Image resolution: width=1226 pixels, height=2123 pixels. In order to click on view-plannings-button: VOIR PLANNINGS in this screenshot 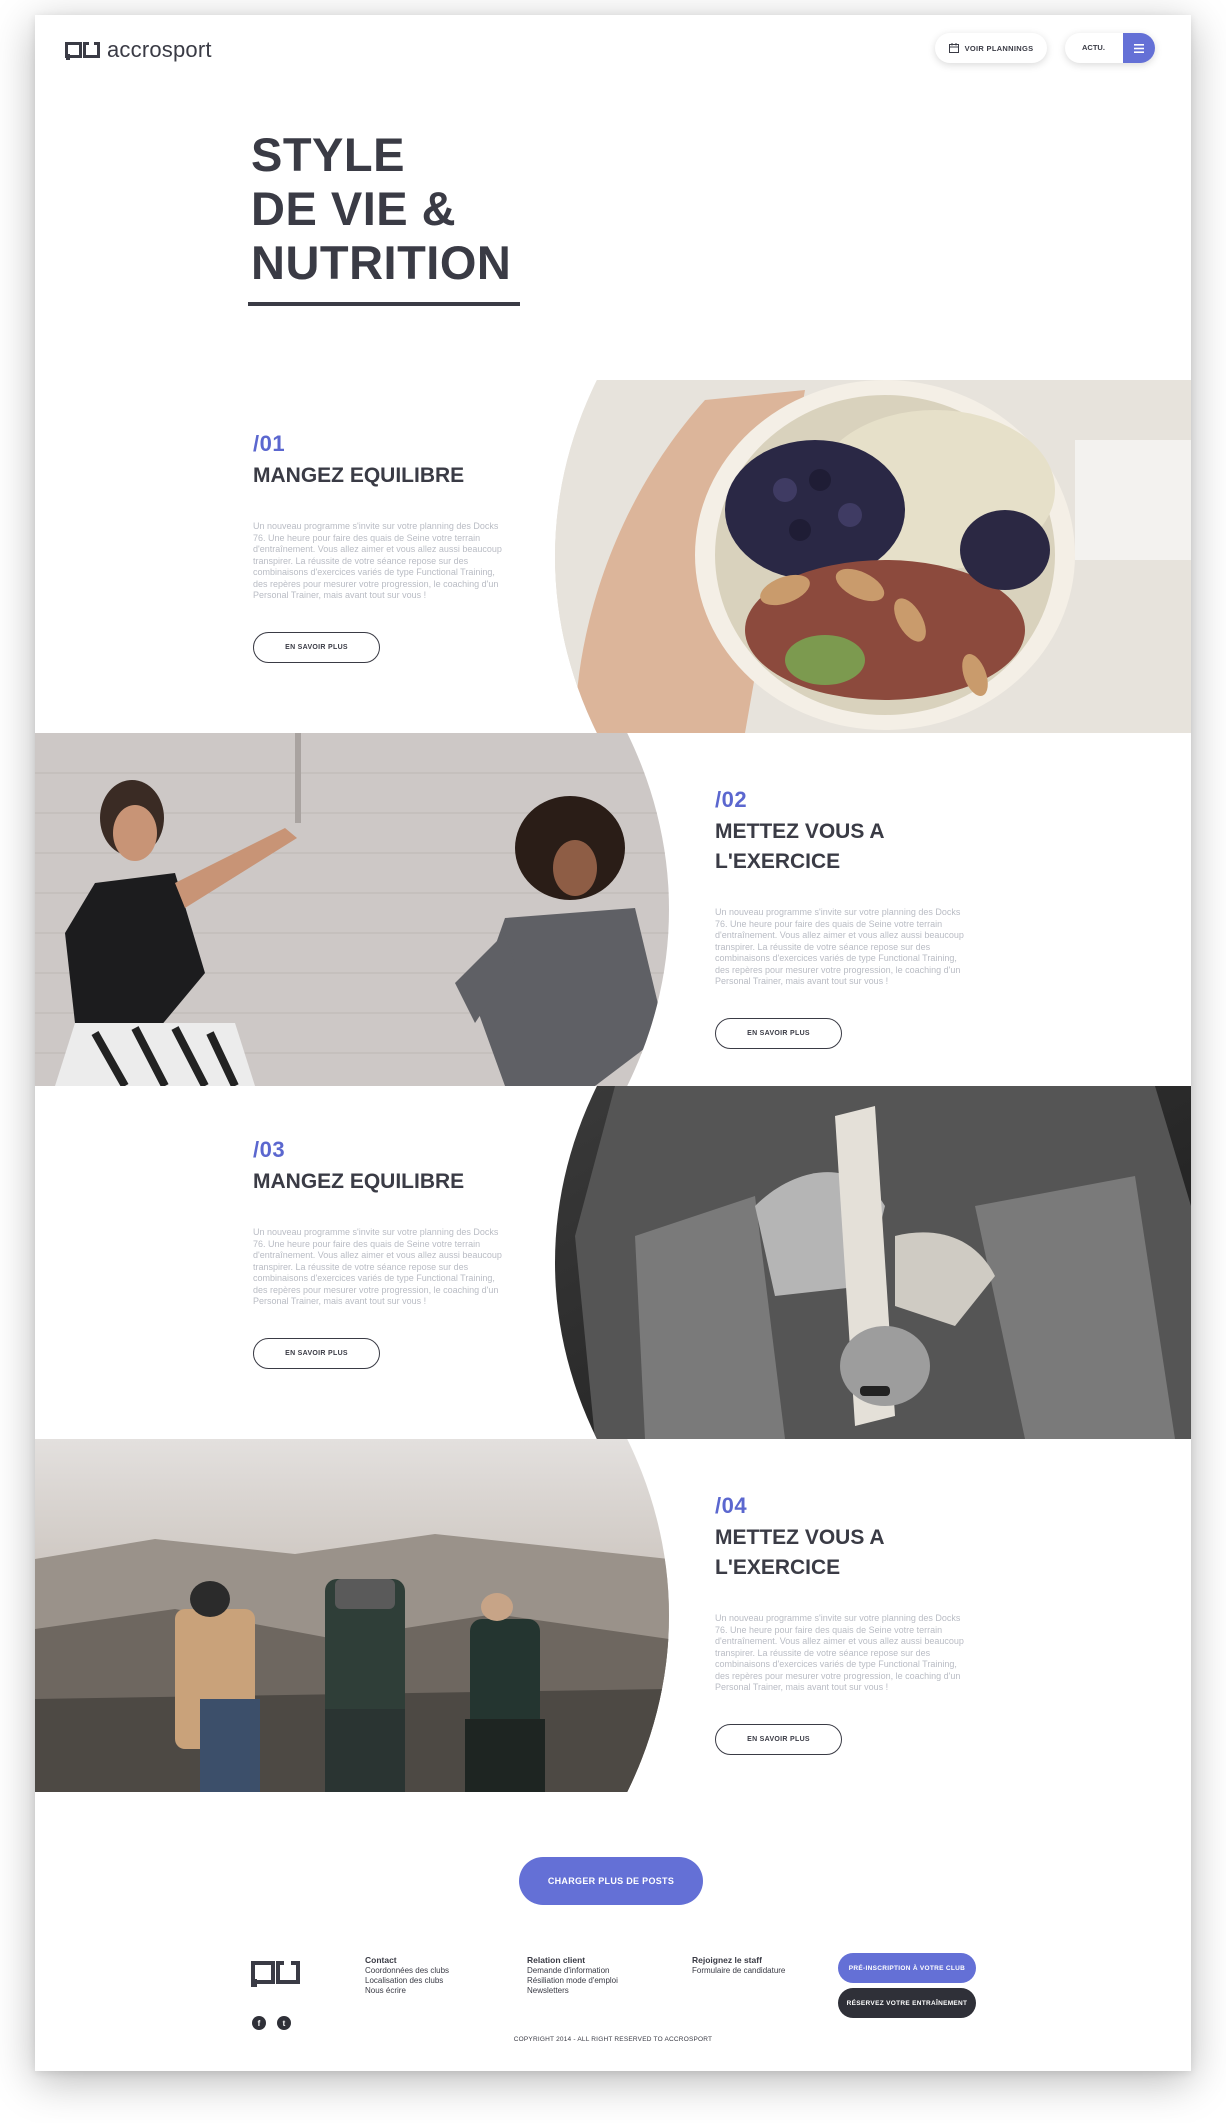, I will do `click(991, 48)`.